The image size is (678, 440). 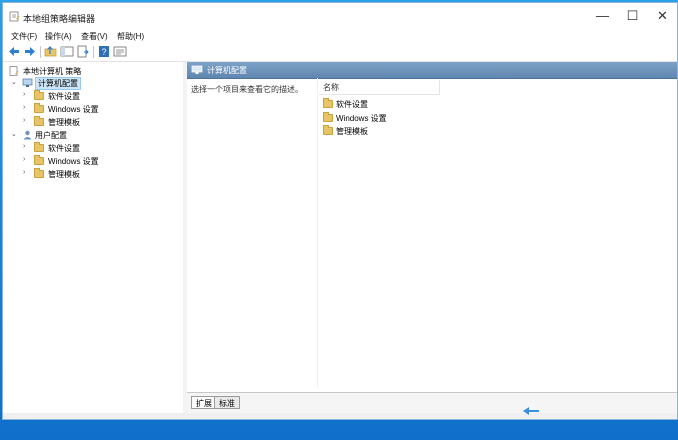 I want to click on maximize-button: ☐, so click(x=632, y=16).